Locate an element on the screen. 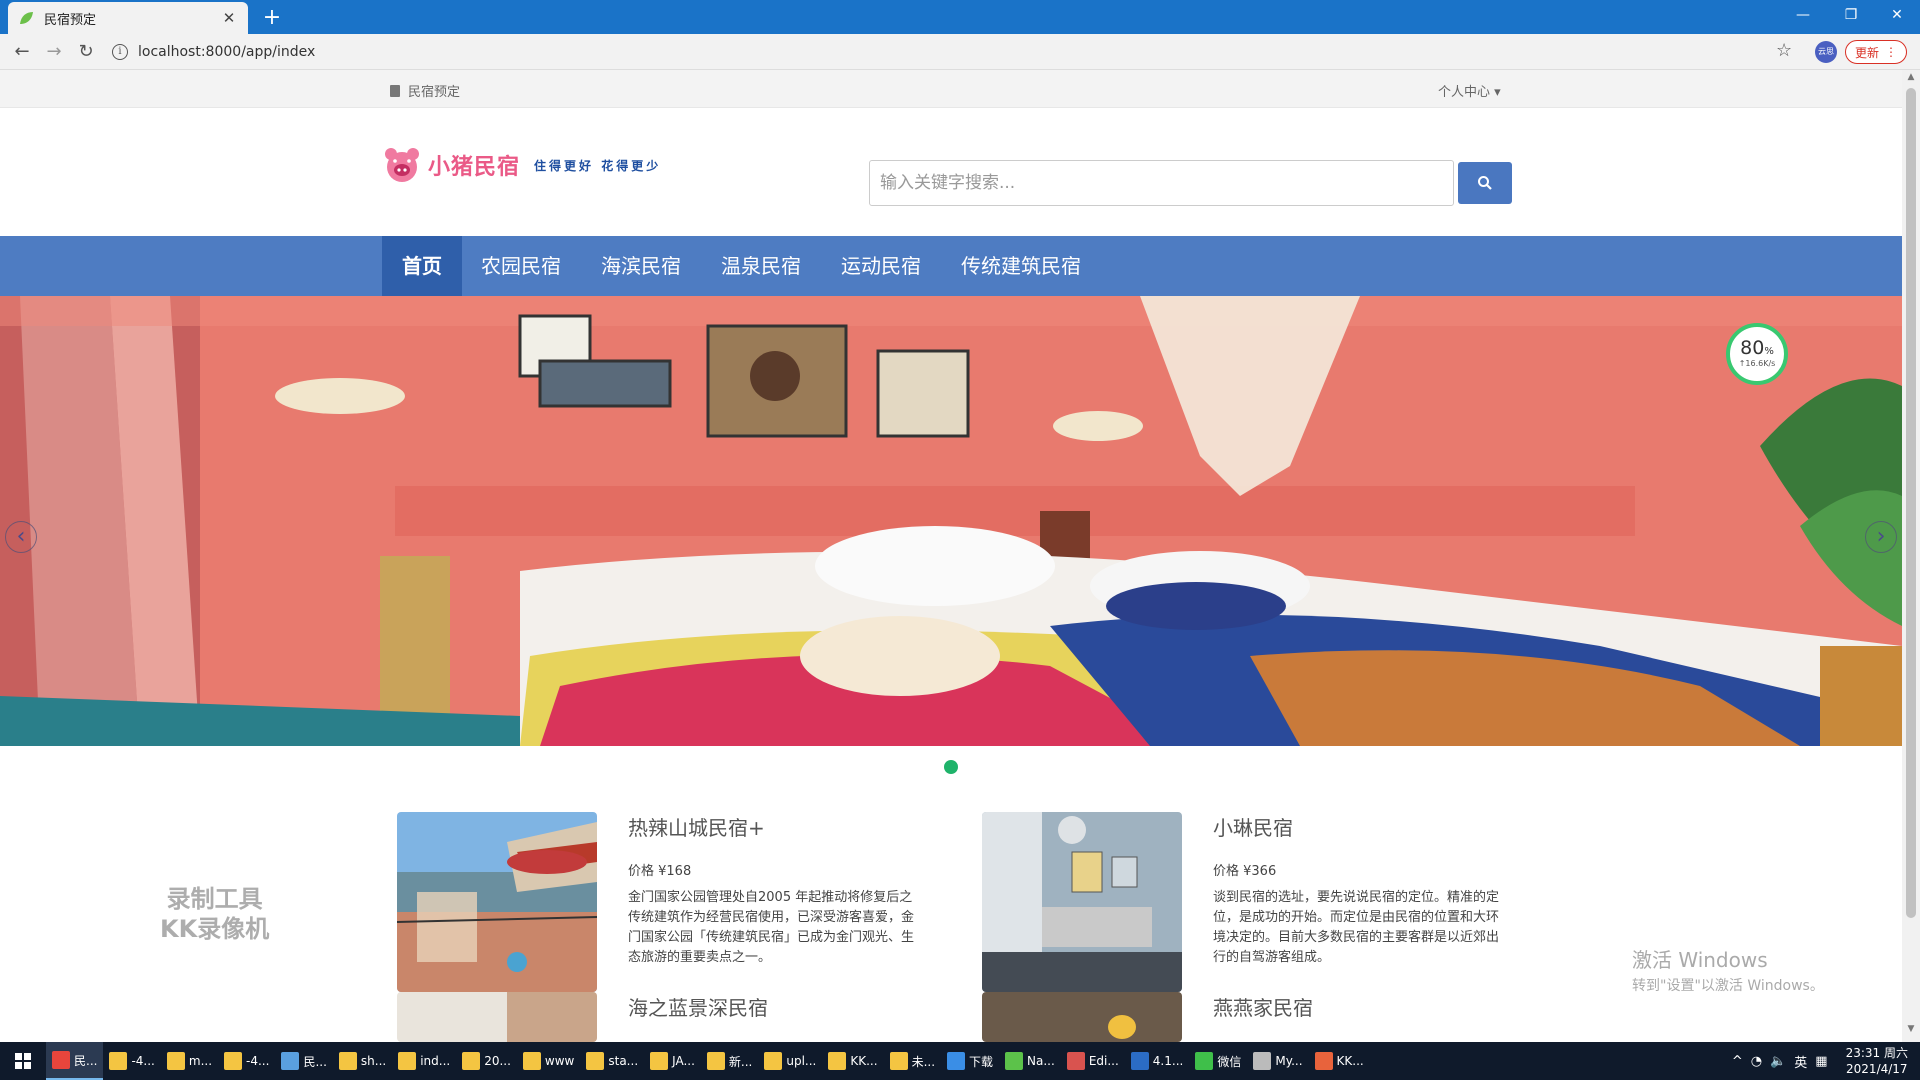 The image size is (1920, 1080). forward-icon: → is located at coordinates (54, 52).